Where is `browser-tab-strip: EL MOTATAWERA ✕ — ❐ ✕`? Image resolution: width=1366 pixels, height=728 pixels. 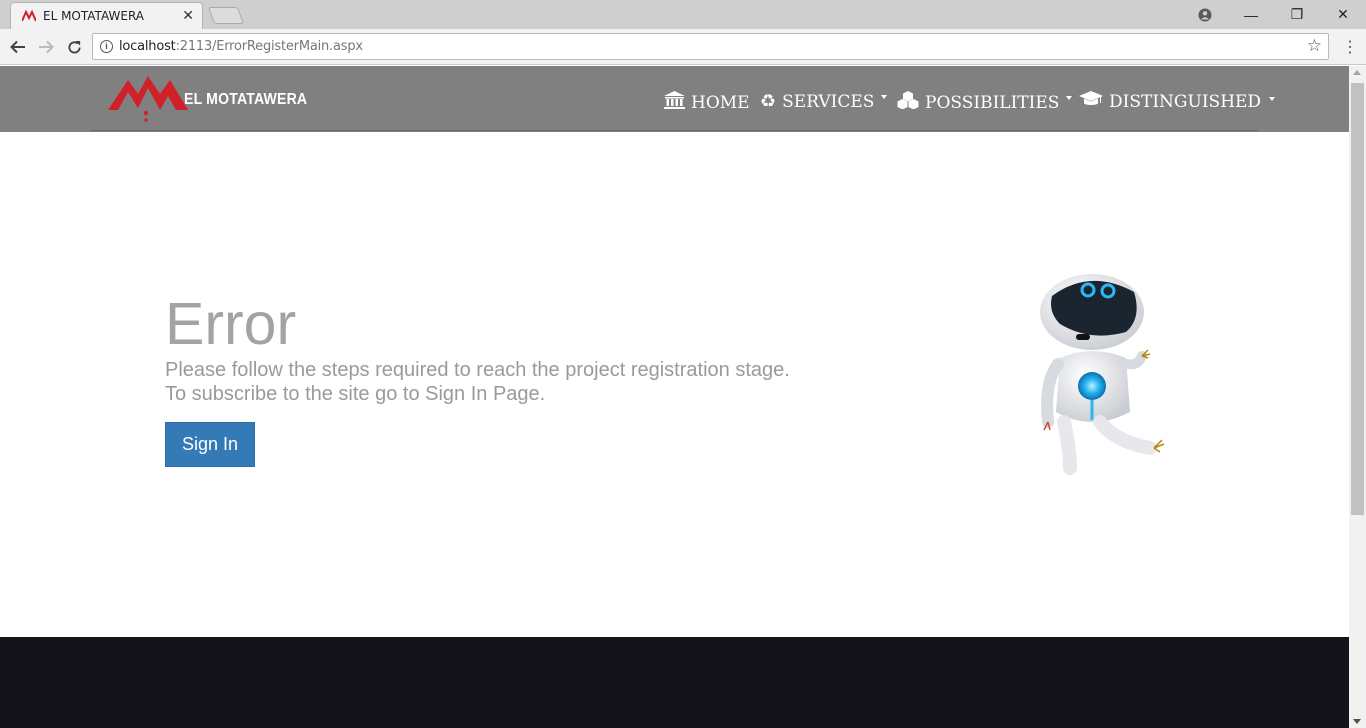
browser-tab-strip: EL MOTATAWERA ✕ — ❐ ✕ is located at coordinates (683, 14).